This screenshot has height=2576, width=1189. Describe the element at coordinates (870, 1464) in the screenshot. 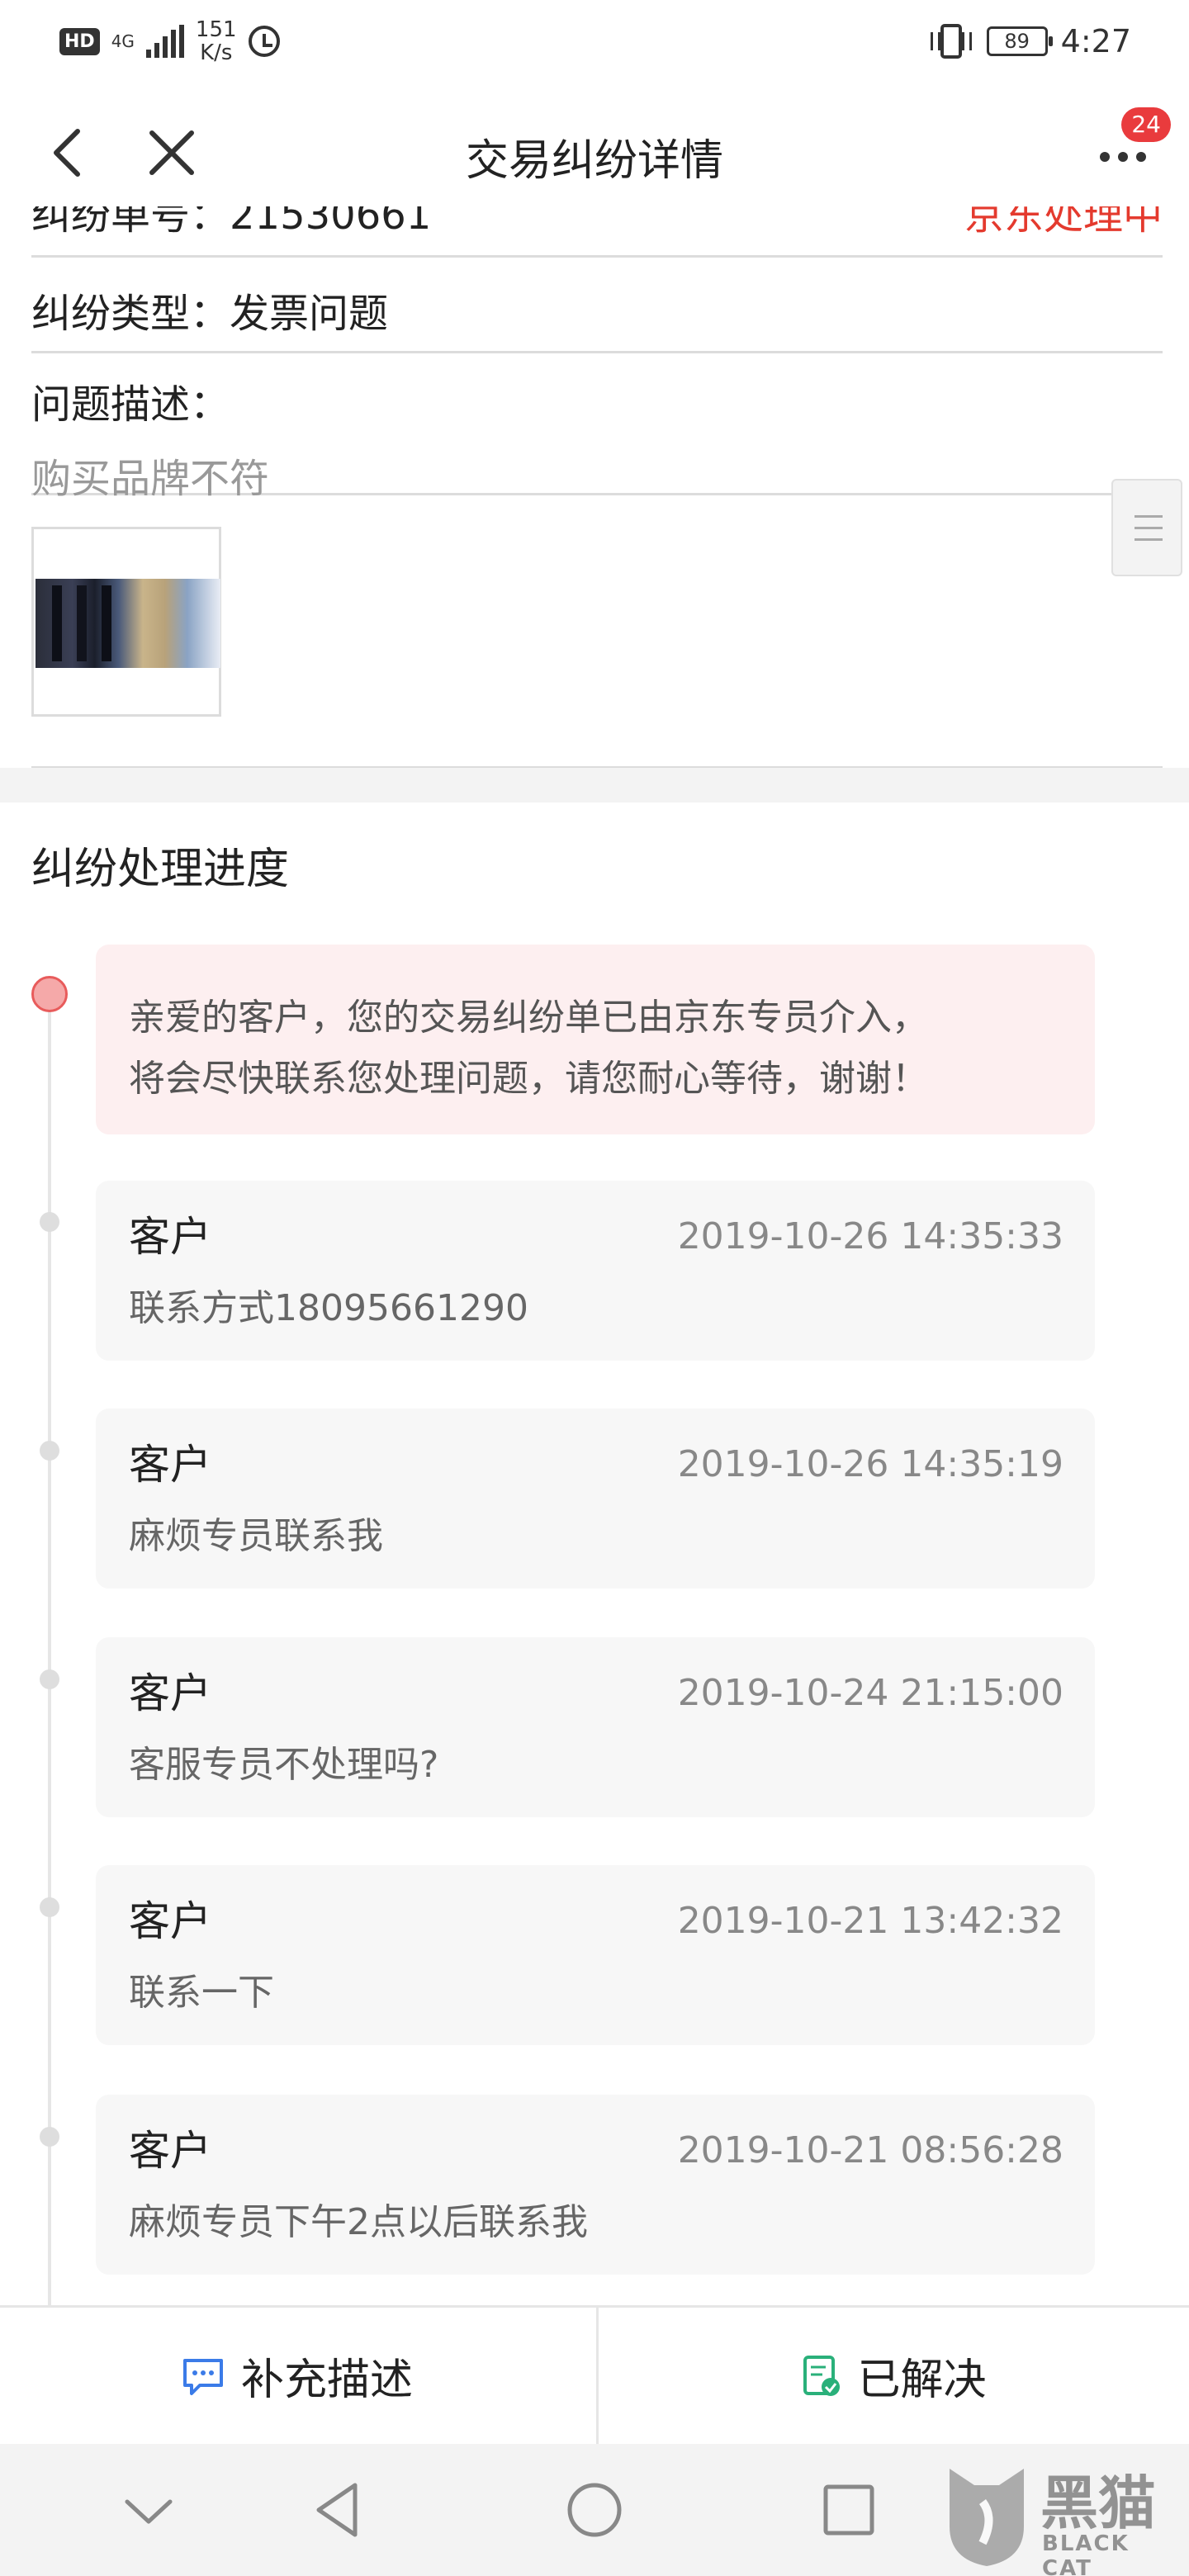

I see `entry-time: 2019-10-26 14:35:19` at that location.